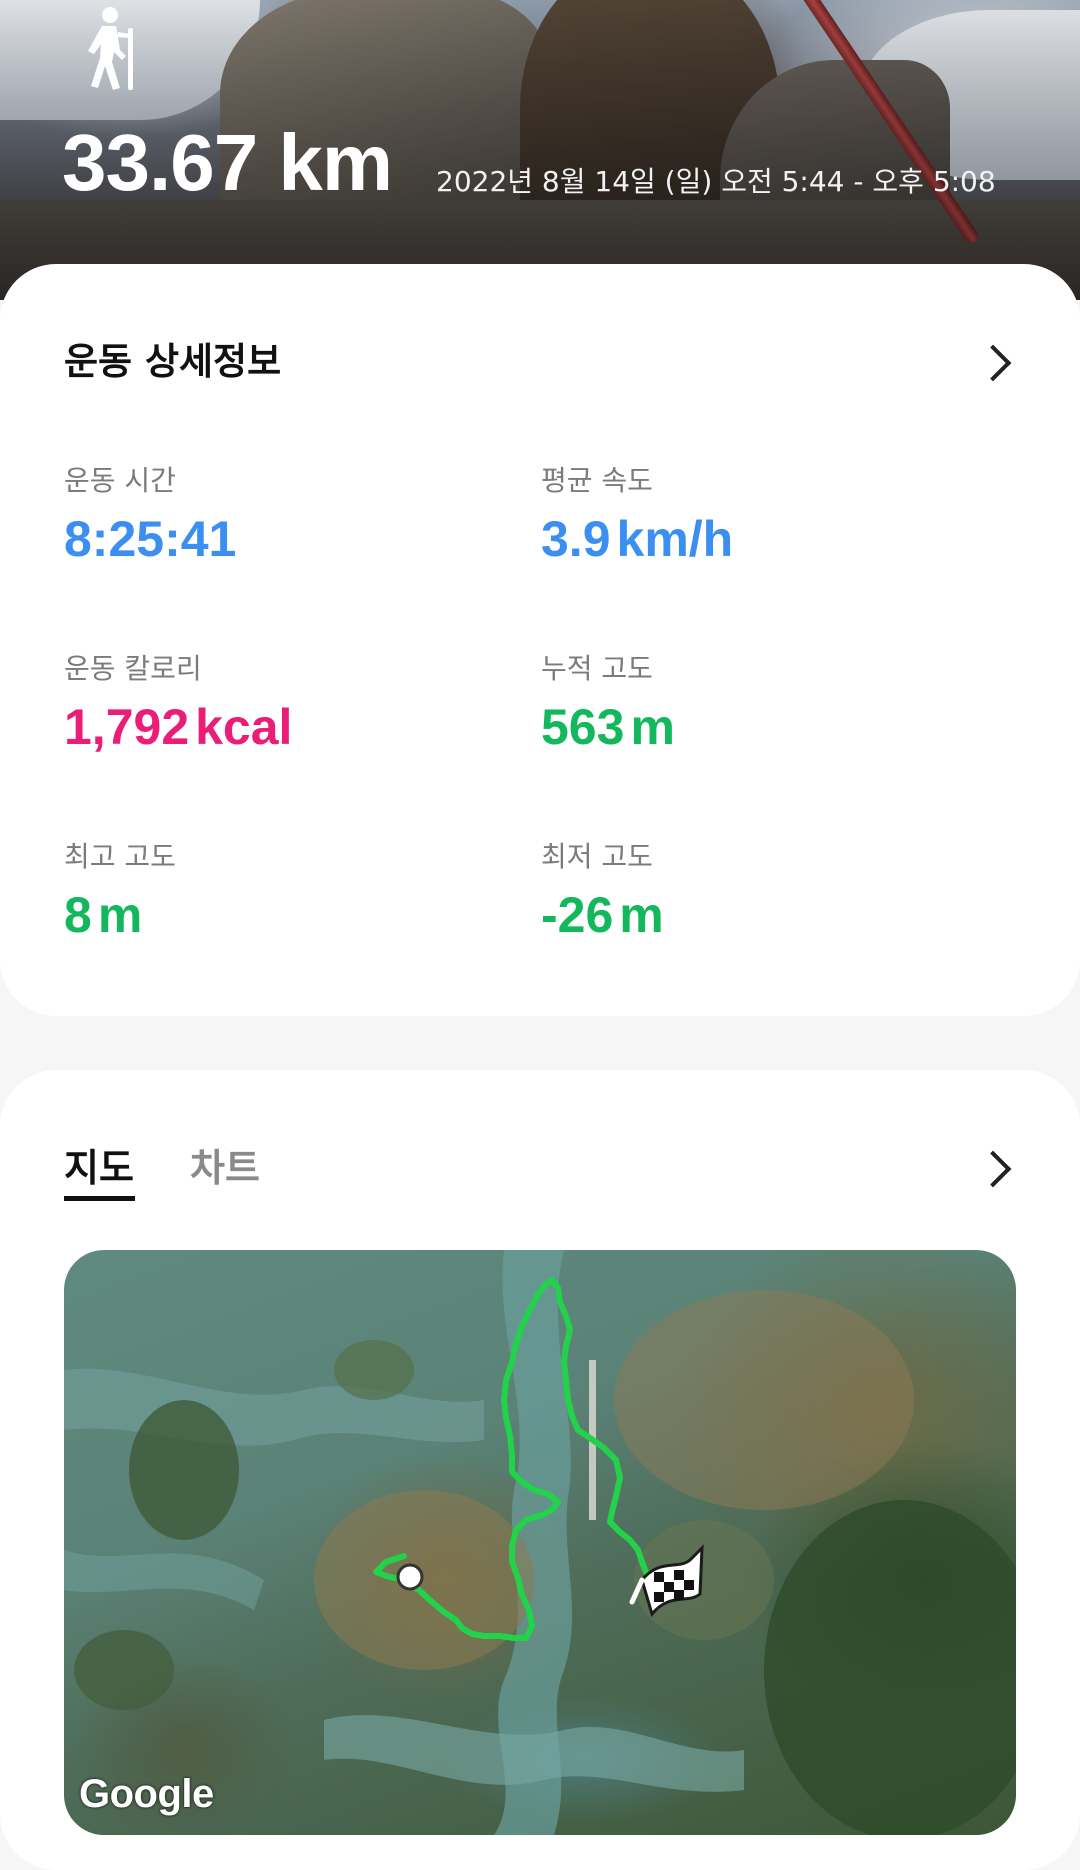 The image size is (1080, 1870). I want to click on start-point-icon, so click(410, 1577).